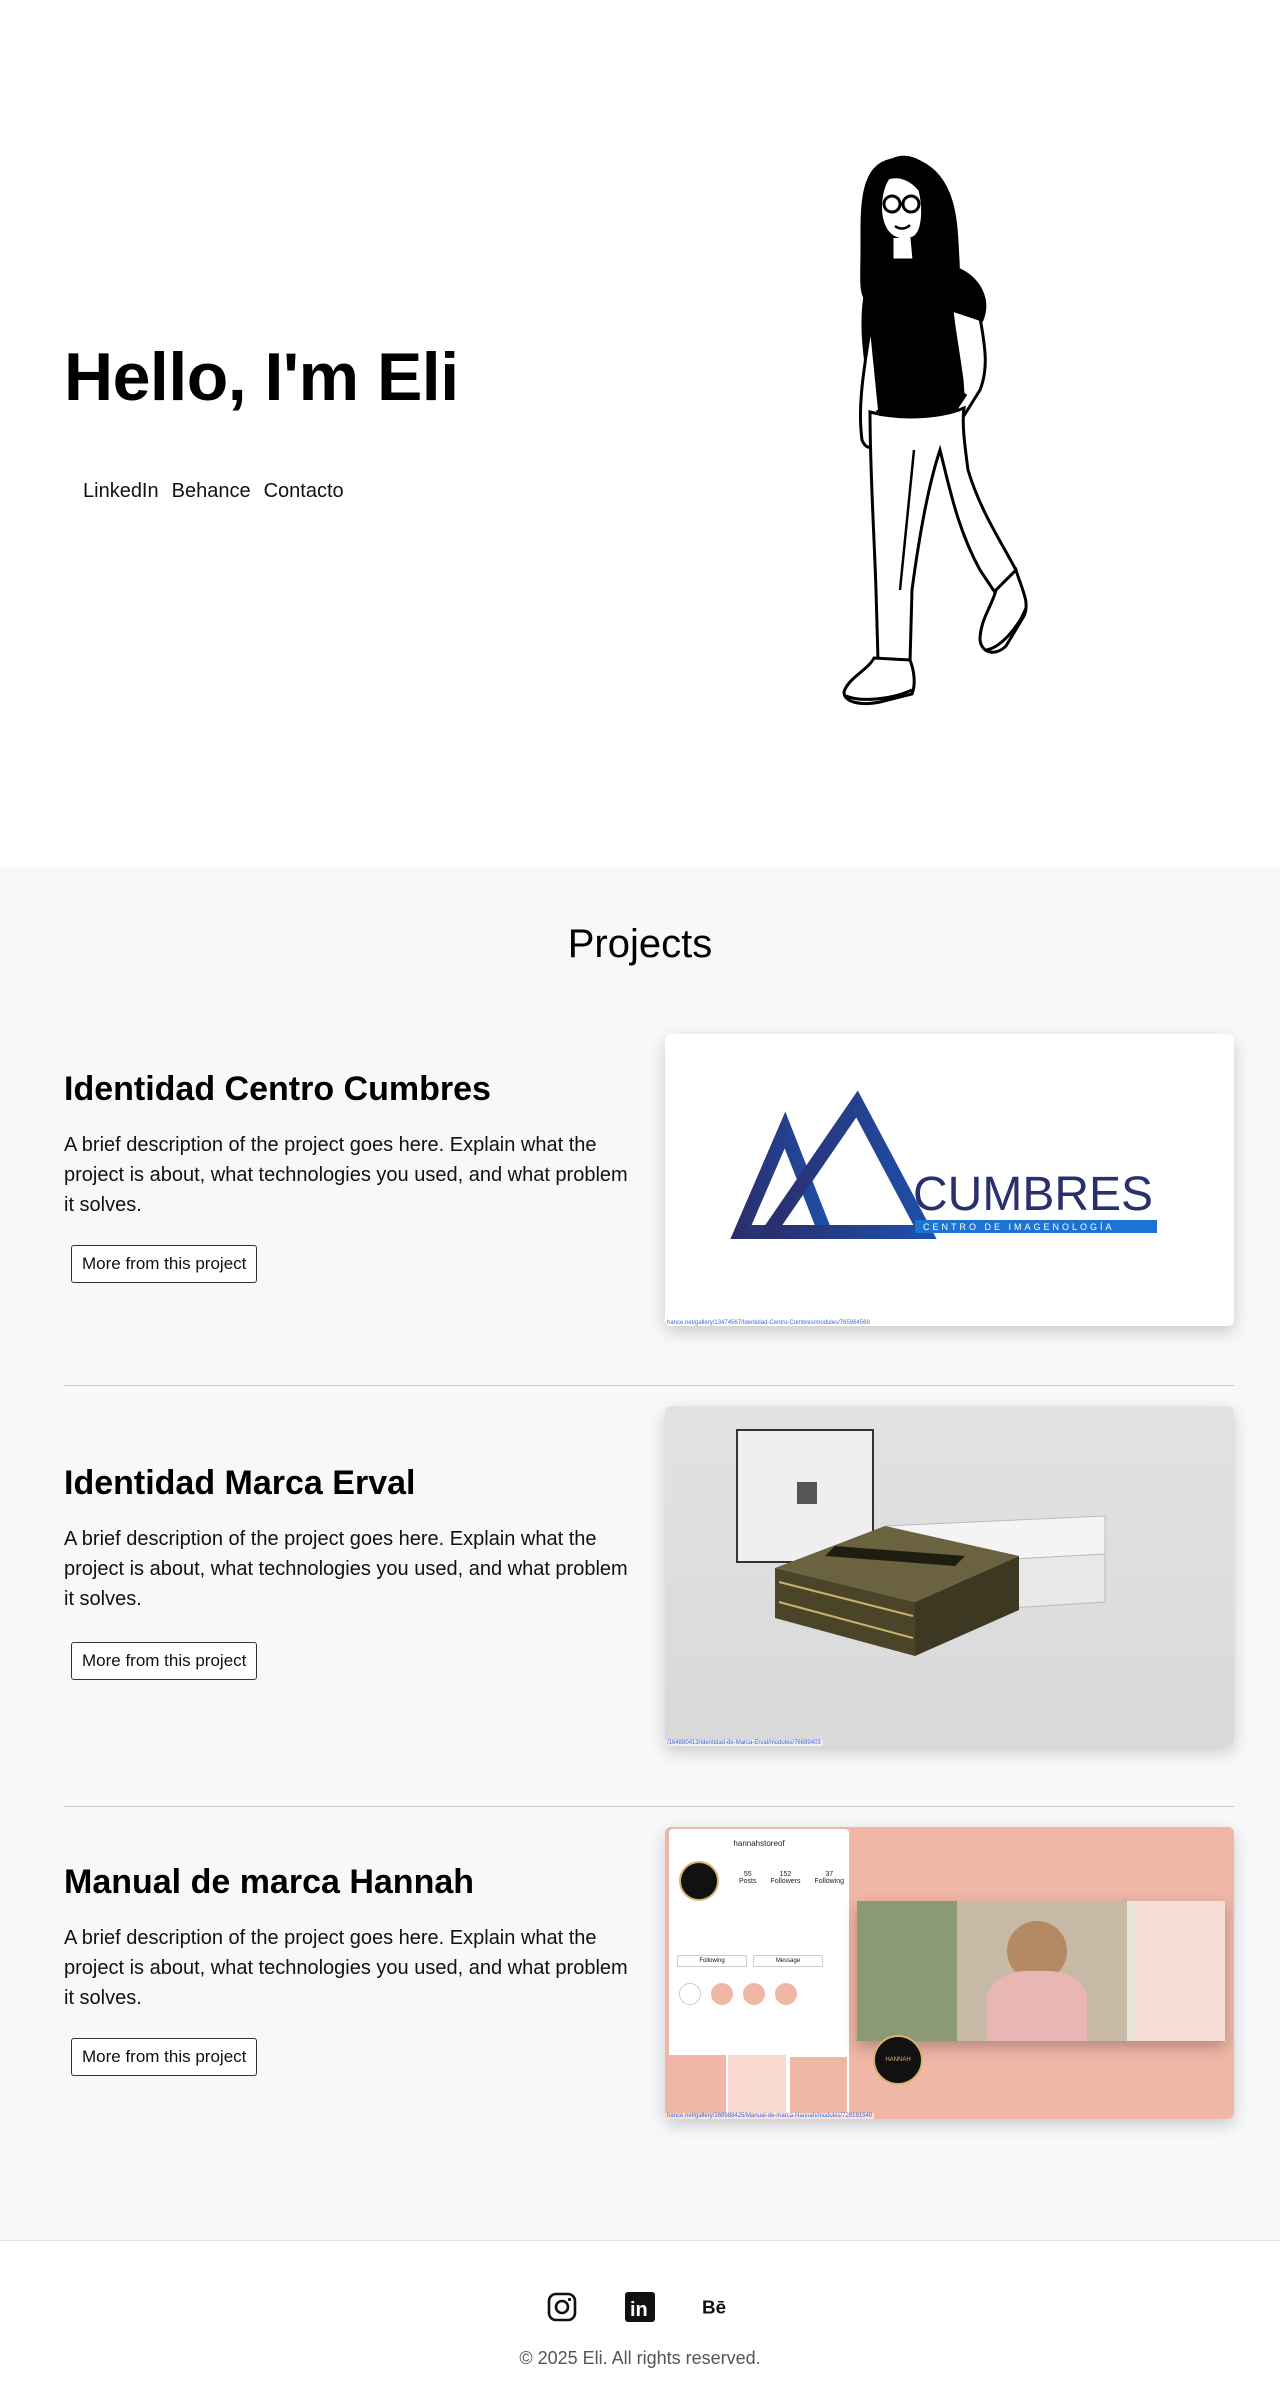 The image size is (1280, 2396). What do you see at coordinates (699, 1881) in the screenshot?
I see `avatar` at bounding box center [699, 1881].